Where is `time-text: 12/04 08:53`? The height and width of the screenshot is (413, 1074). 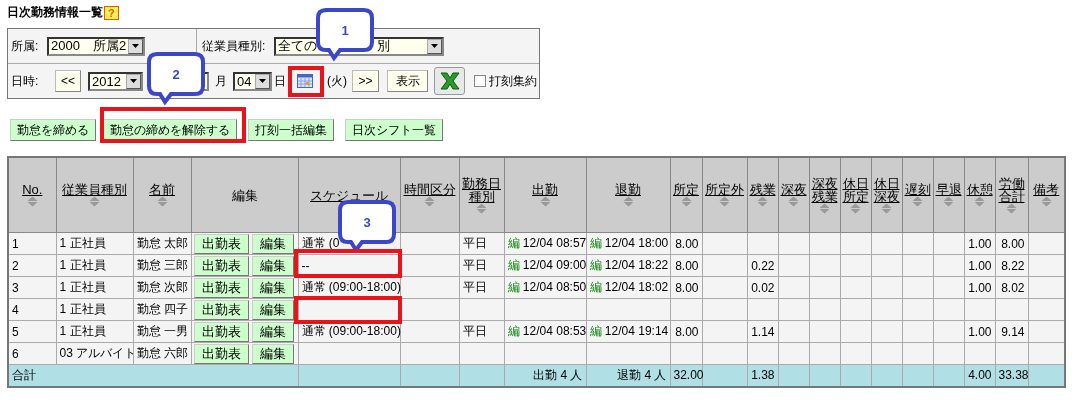
time-text: 12/04 08:53 is located at coordinates (554, 331).